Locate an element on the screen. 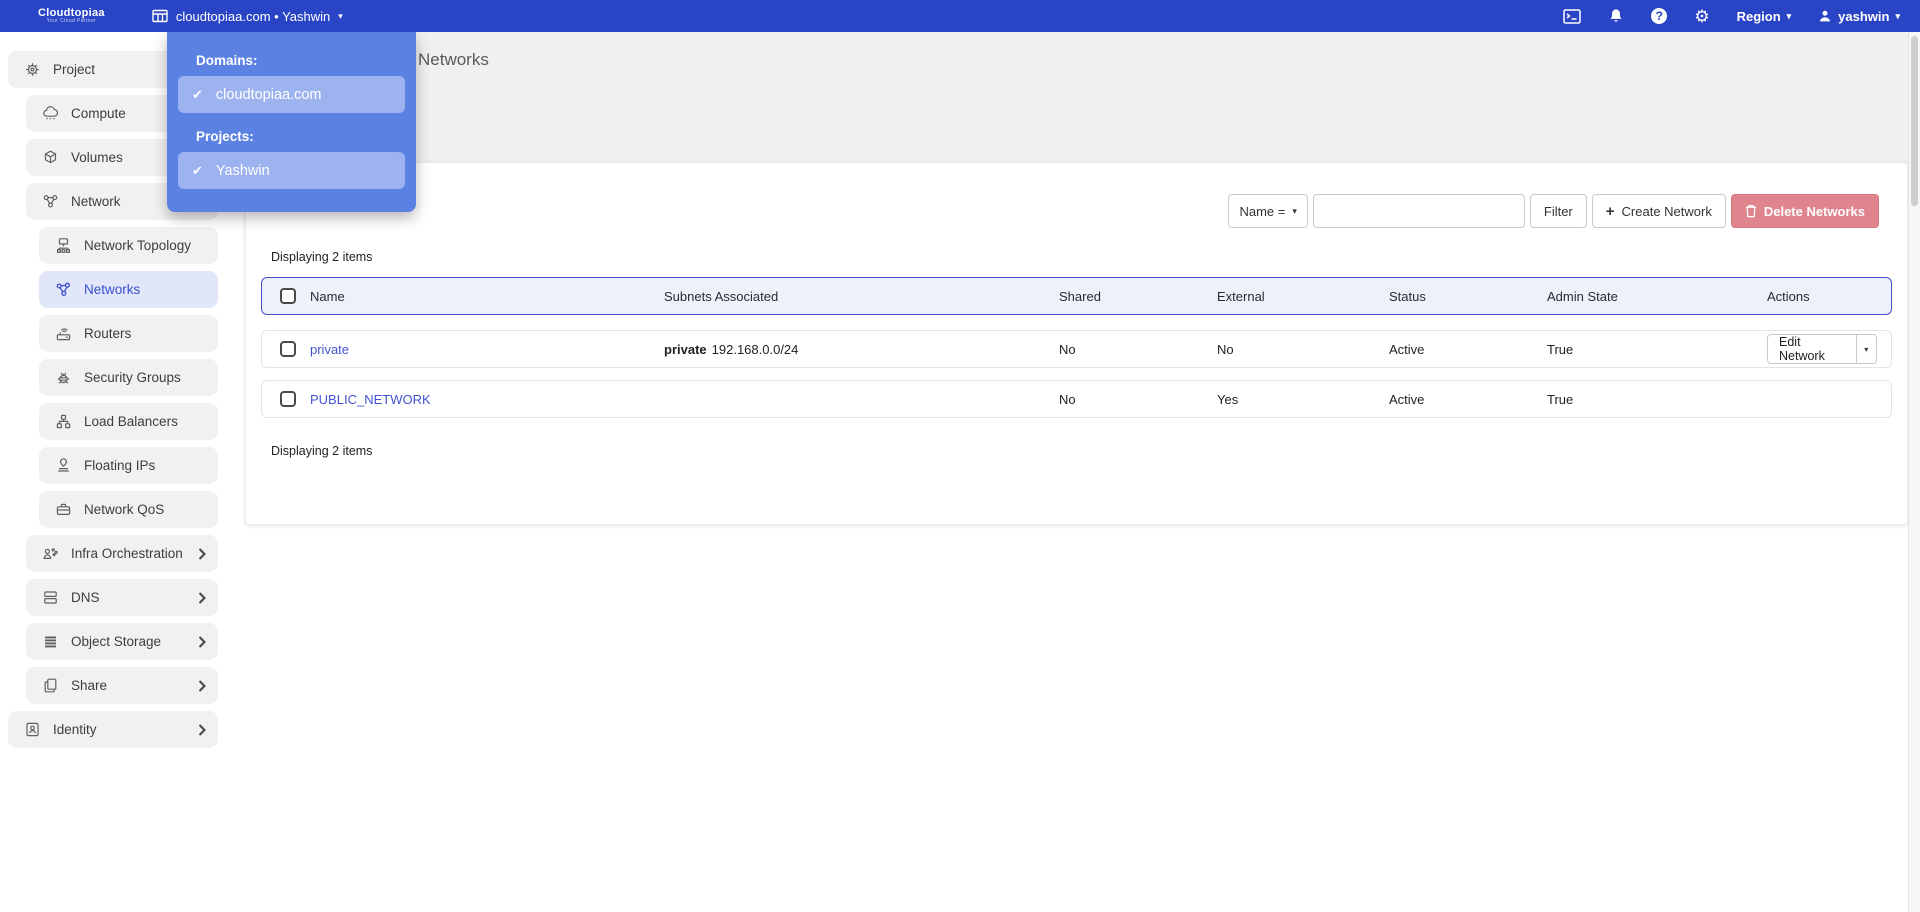  context-label: cloudtopiaa.com • Yashwin is located at coordinates (253, 16).